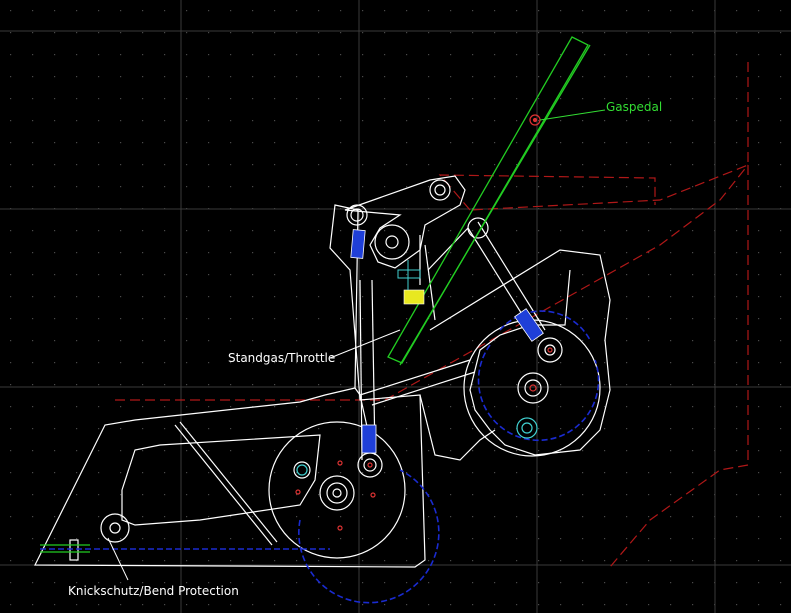 Image resolution: width=791 pixels, height=613 pixels. What do you see at coordinates (281, 358) in the screenshot?
I see `standgas-label: Standgas/Throttle` at bounding box center [281, 358].